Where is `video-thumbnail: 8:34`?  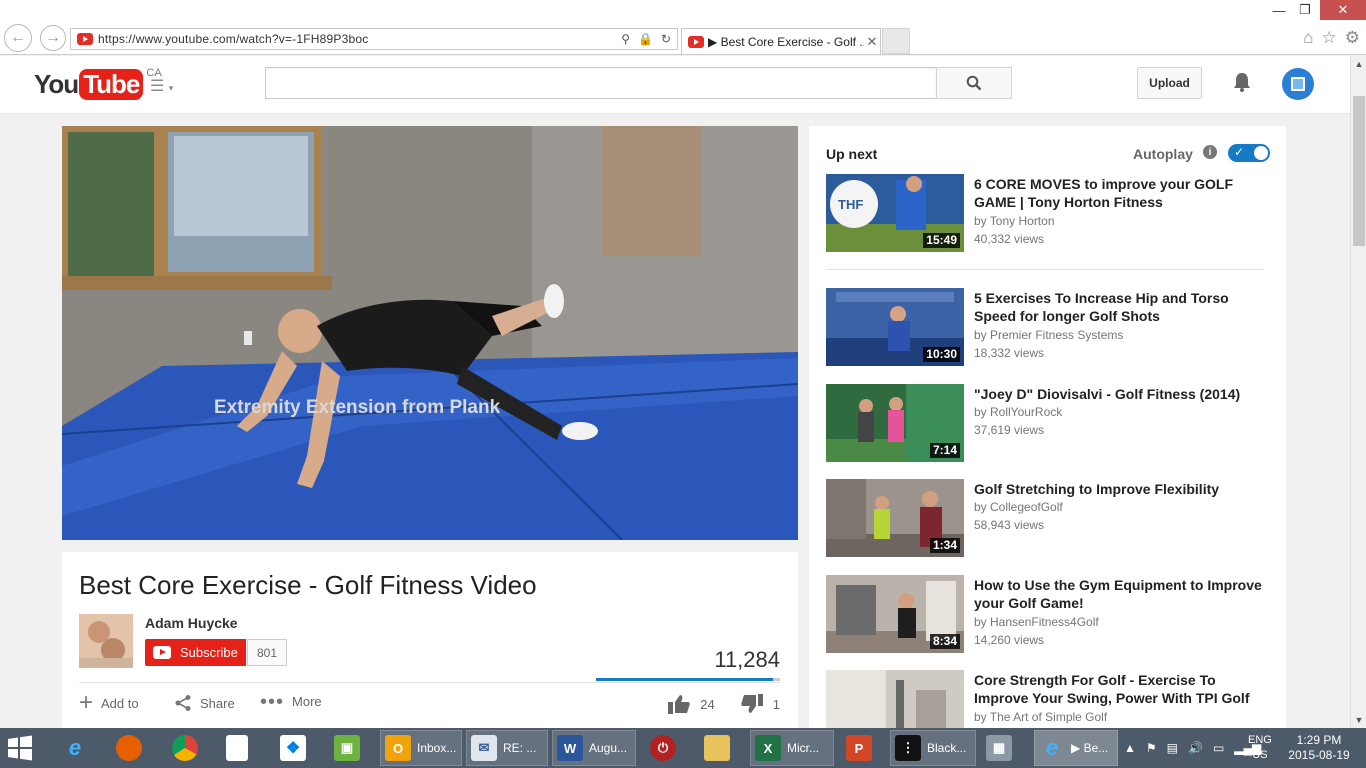 video-thumbnail: 8:34 is located at coordinates (895, 614).